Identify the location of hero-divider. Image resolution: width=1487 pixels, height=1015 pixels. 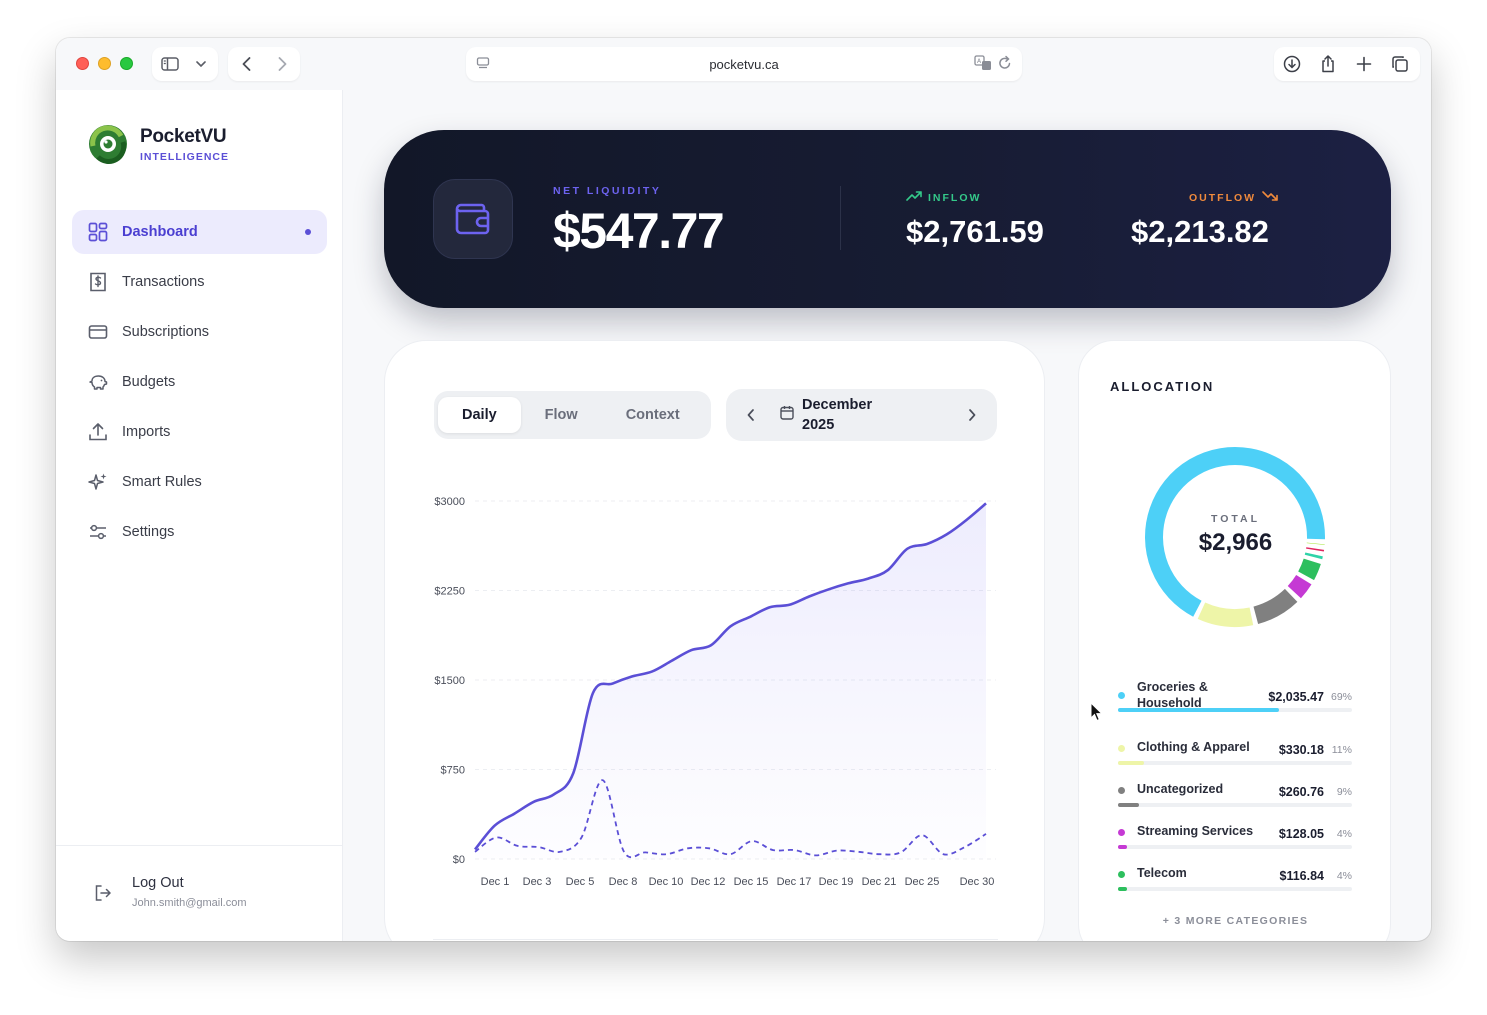
(840, 218).